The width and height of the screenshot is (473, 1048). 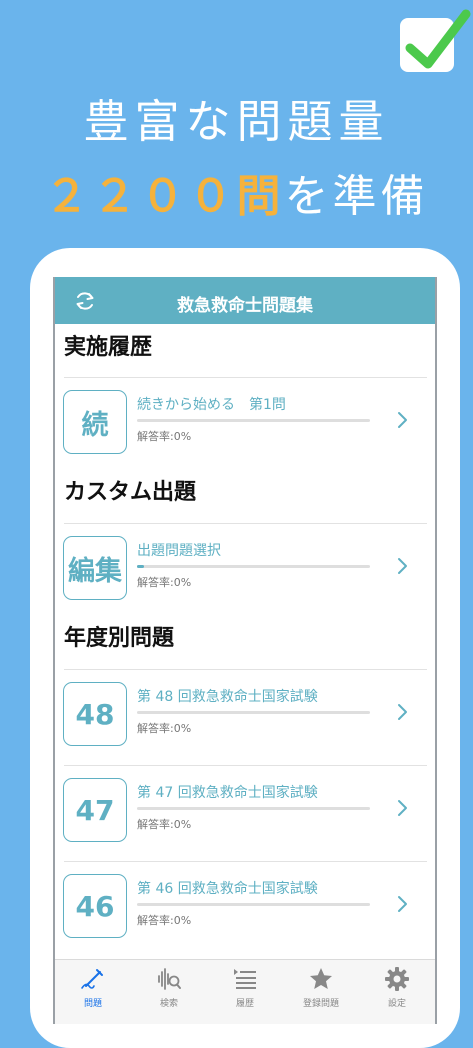 I want to click on tab-settings: 設定, so click(x=397, y=987).